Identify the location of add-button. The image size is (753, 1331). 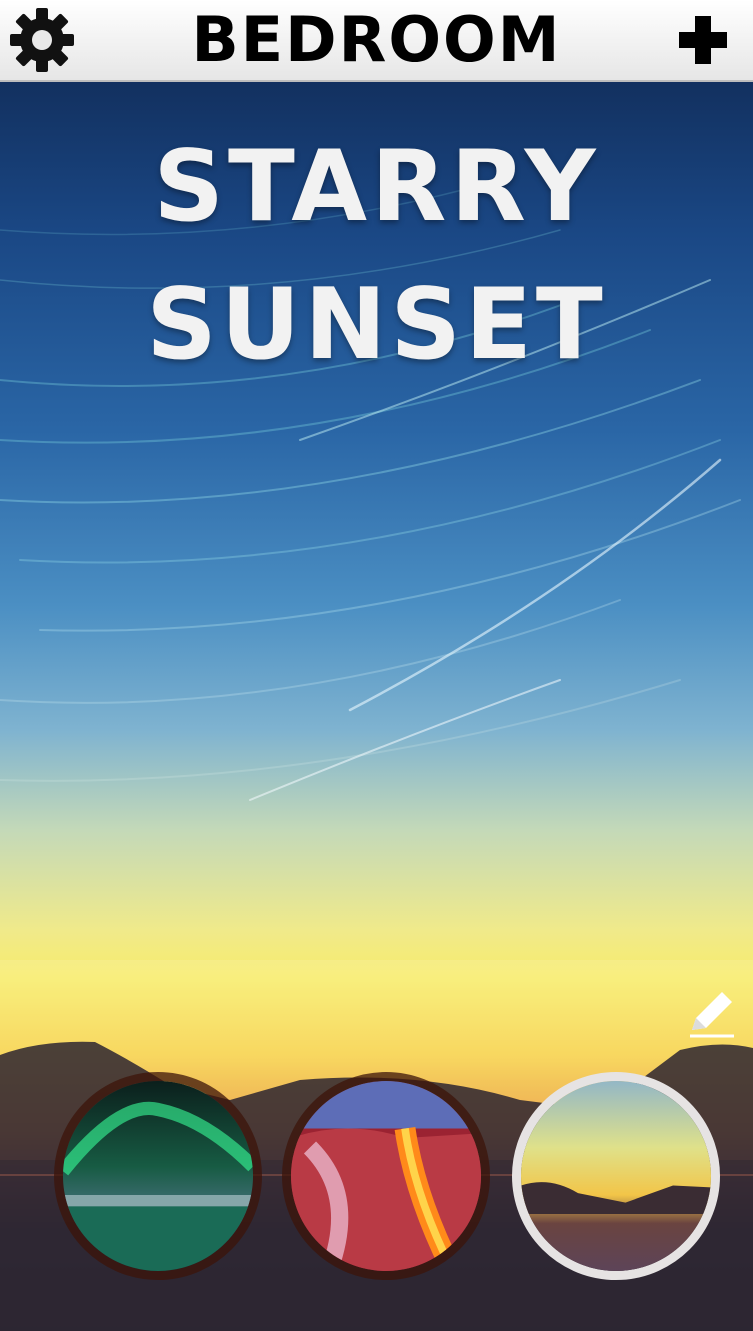
(703, 40).